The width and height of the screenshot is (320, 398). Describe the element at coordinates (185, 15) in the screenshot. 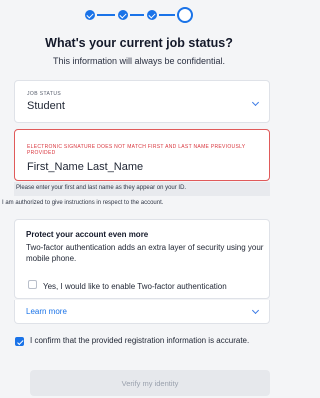

I see `step-current-icon` at that location.